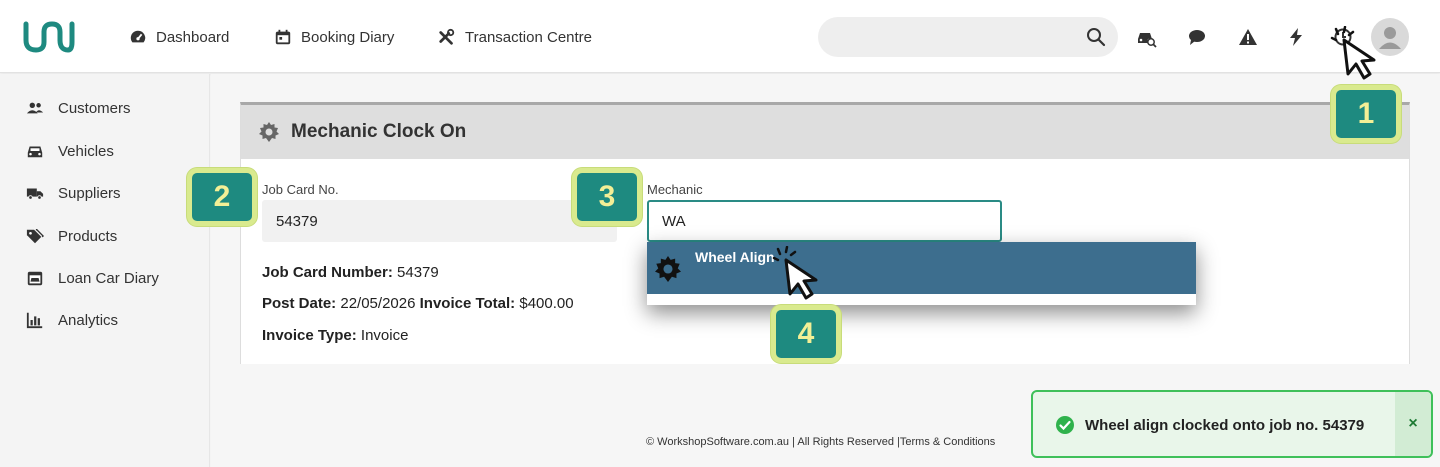 Image resolution: width=1440 pixels, height=467 pixels. Describe the element at coordinates (447, 36) in the screenshot. I see `tools-icon` at that location.